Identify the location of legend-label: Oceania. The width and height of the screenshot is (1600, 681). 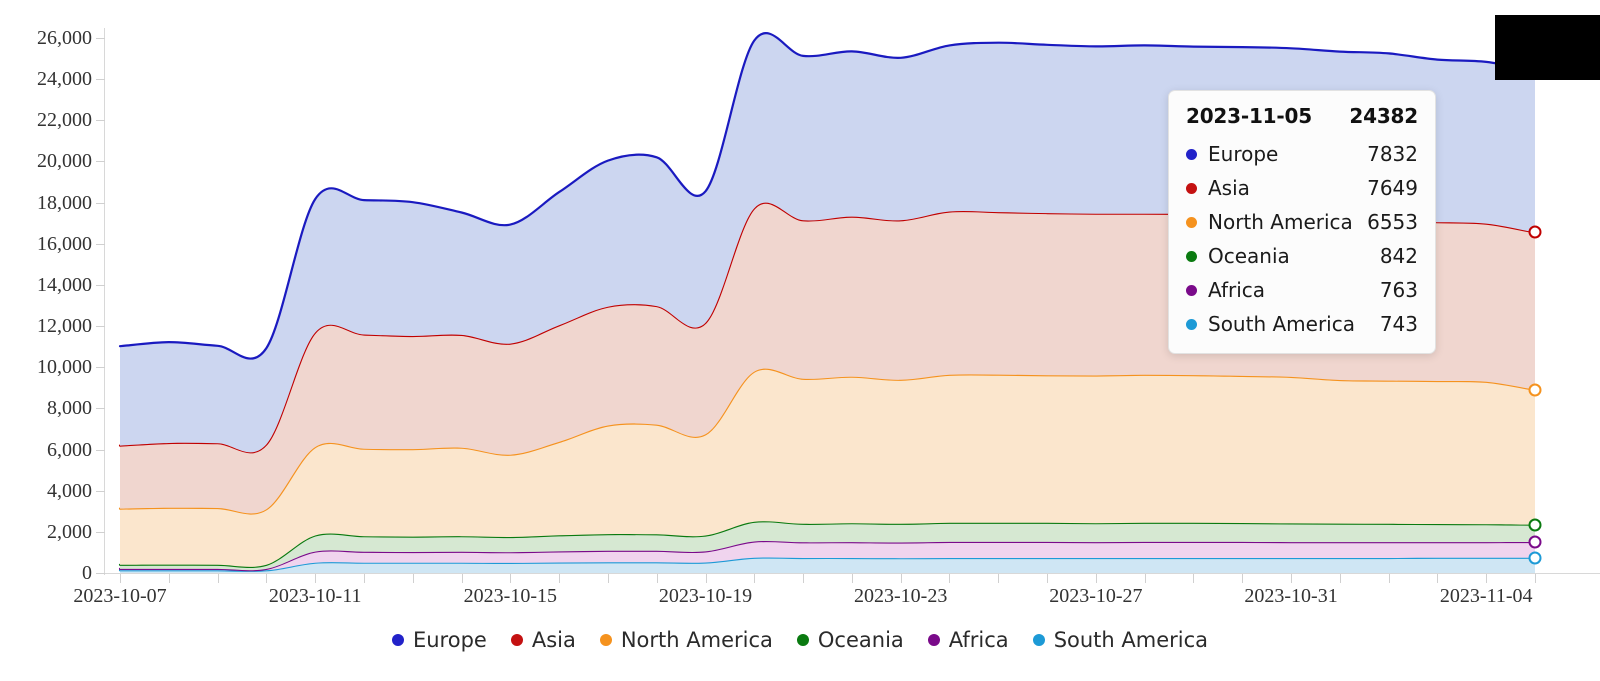
(860, 640).